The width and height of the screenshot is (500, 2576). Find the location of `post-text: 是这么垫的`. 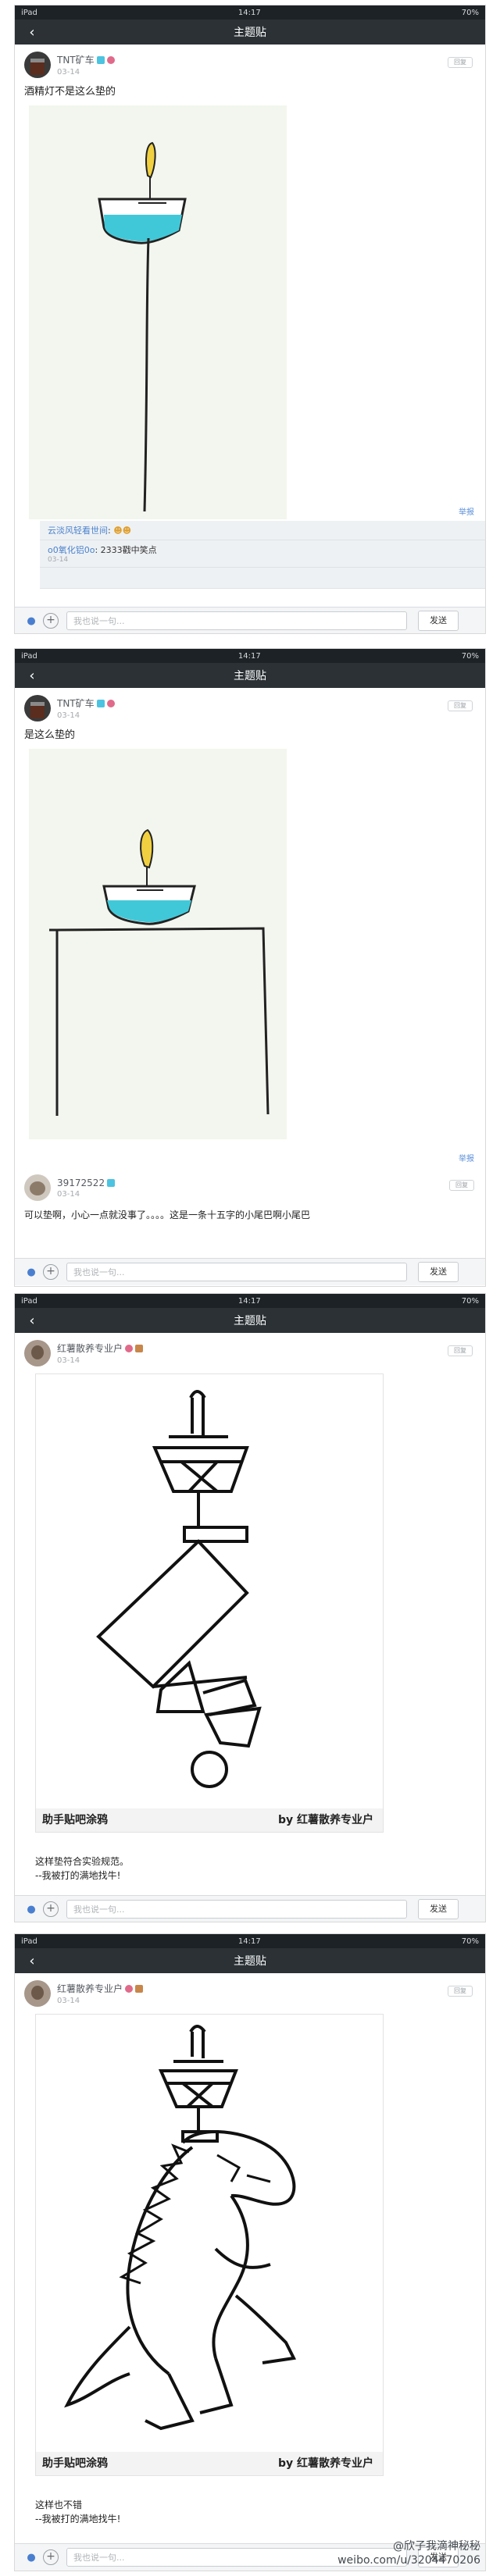

post-text: 是这么垫的 is located at coordinates (50, 735).